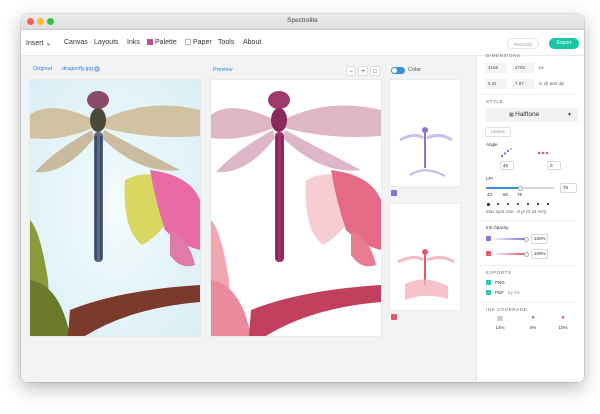 This screenshot has width=600, height=414. What do you see at coordinates (500, 319) in the screenshot?
I see `document-icon: ▤` at bounding box center [500, 319].